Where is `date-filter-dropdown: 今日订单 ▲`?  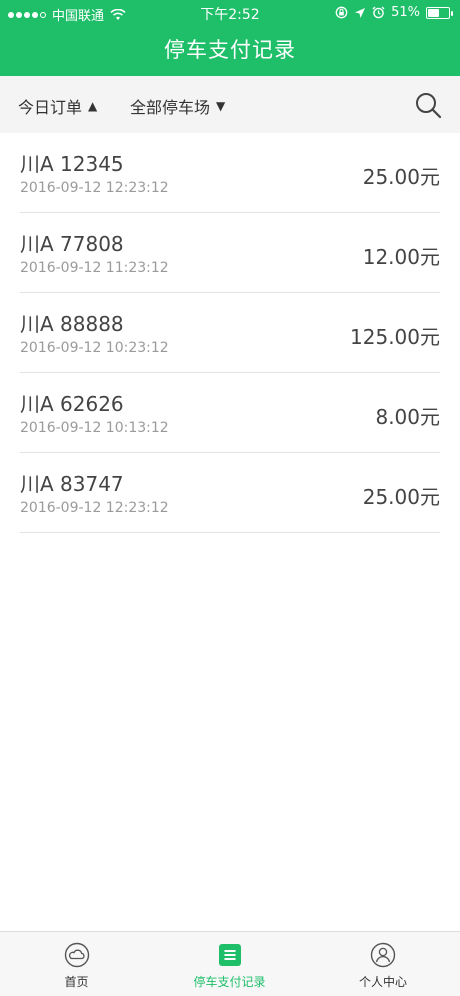
date-filter-dropdown: 今日订单 ▲ is located at coordinates (57, 106).